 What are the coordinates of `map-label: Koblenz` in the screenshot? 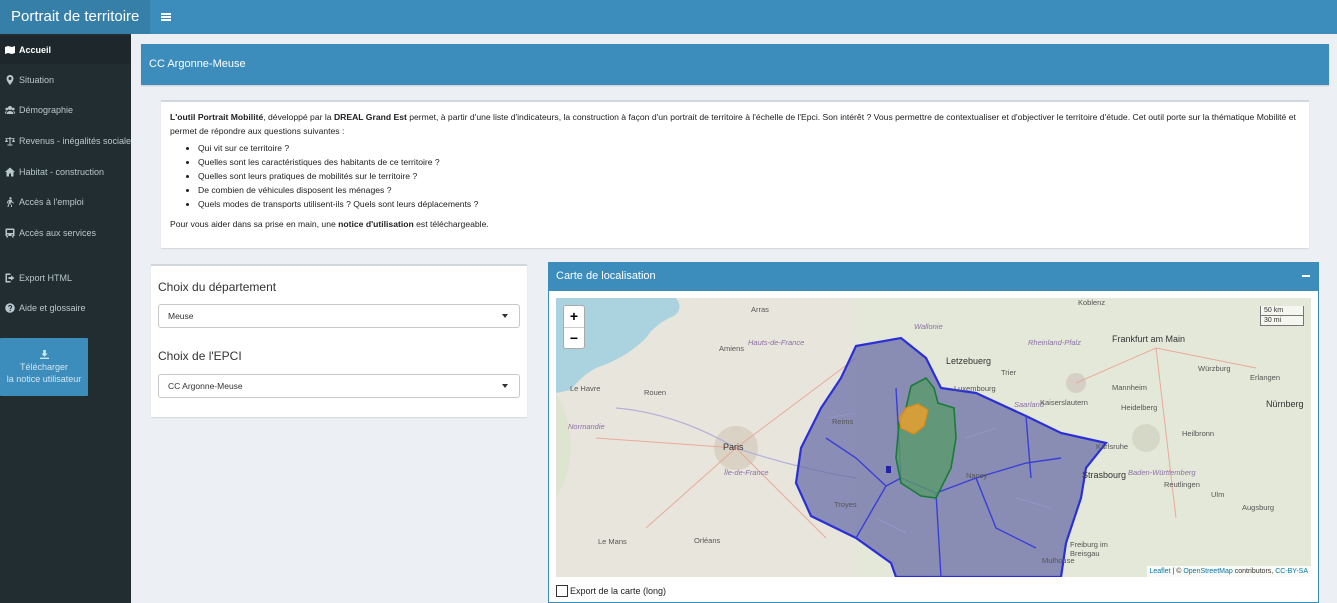 It's located at (1092, 302).